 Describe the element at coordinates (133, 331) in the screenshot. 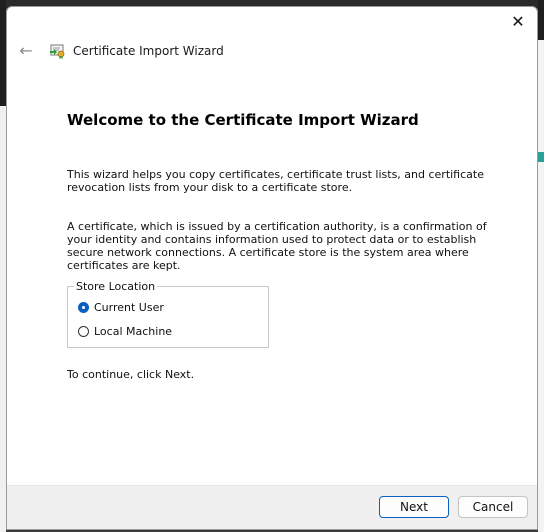

I see `radio-label-local-machine: Local Machine` at that location.